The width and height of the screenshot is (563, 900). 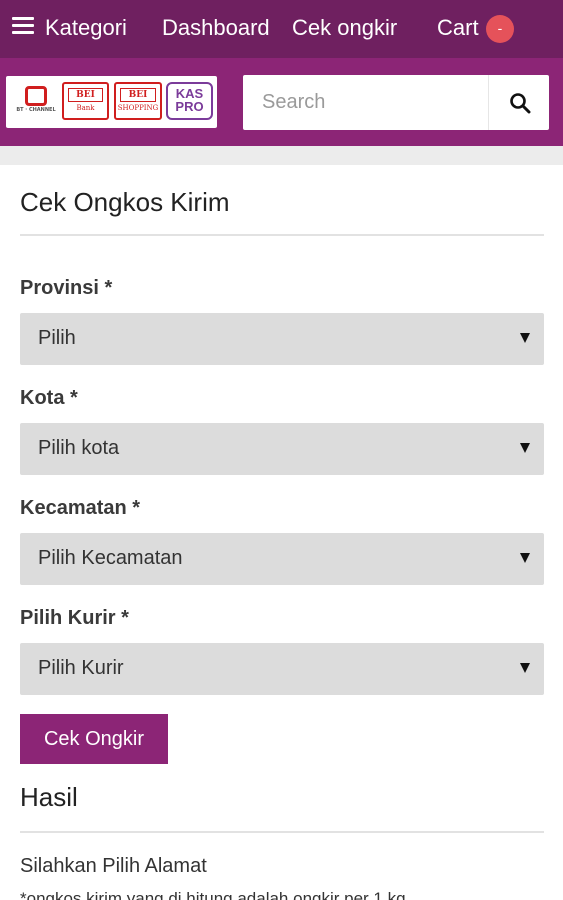 I want to click on kaspro-logo: KAS PRO, so click(x=189, y=101).